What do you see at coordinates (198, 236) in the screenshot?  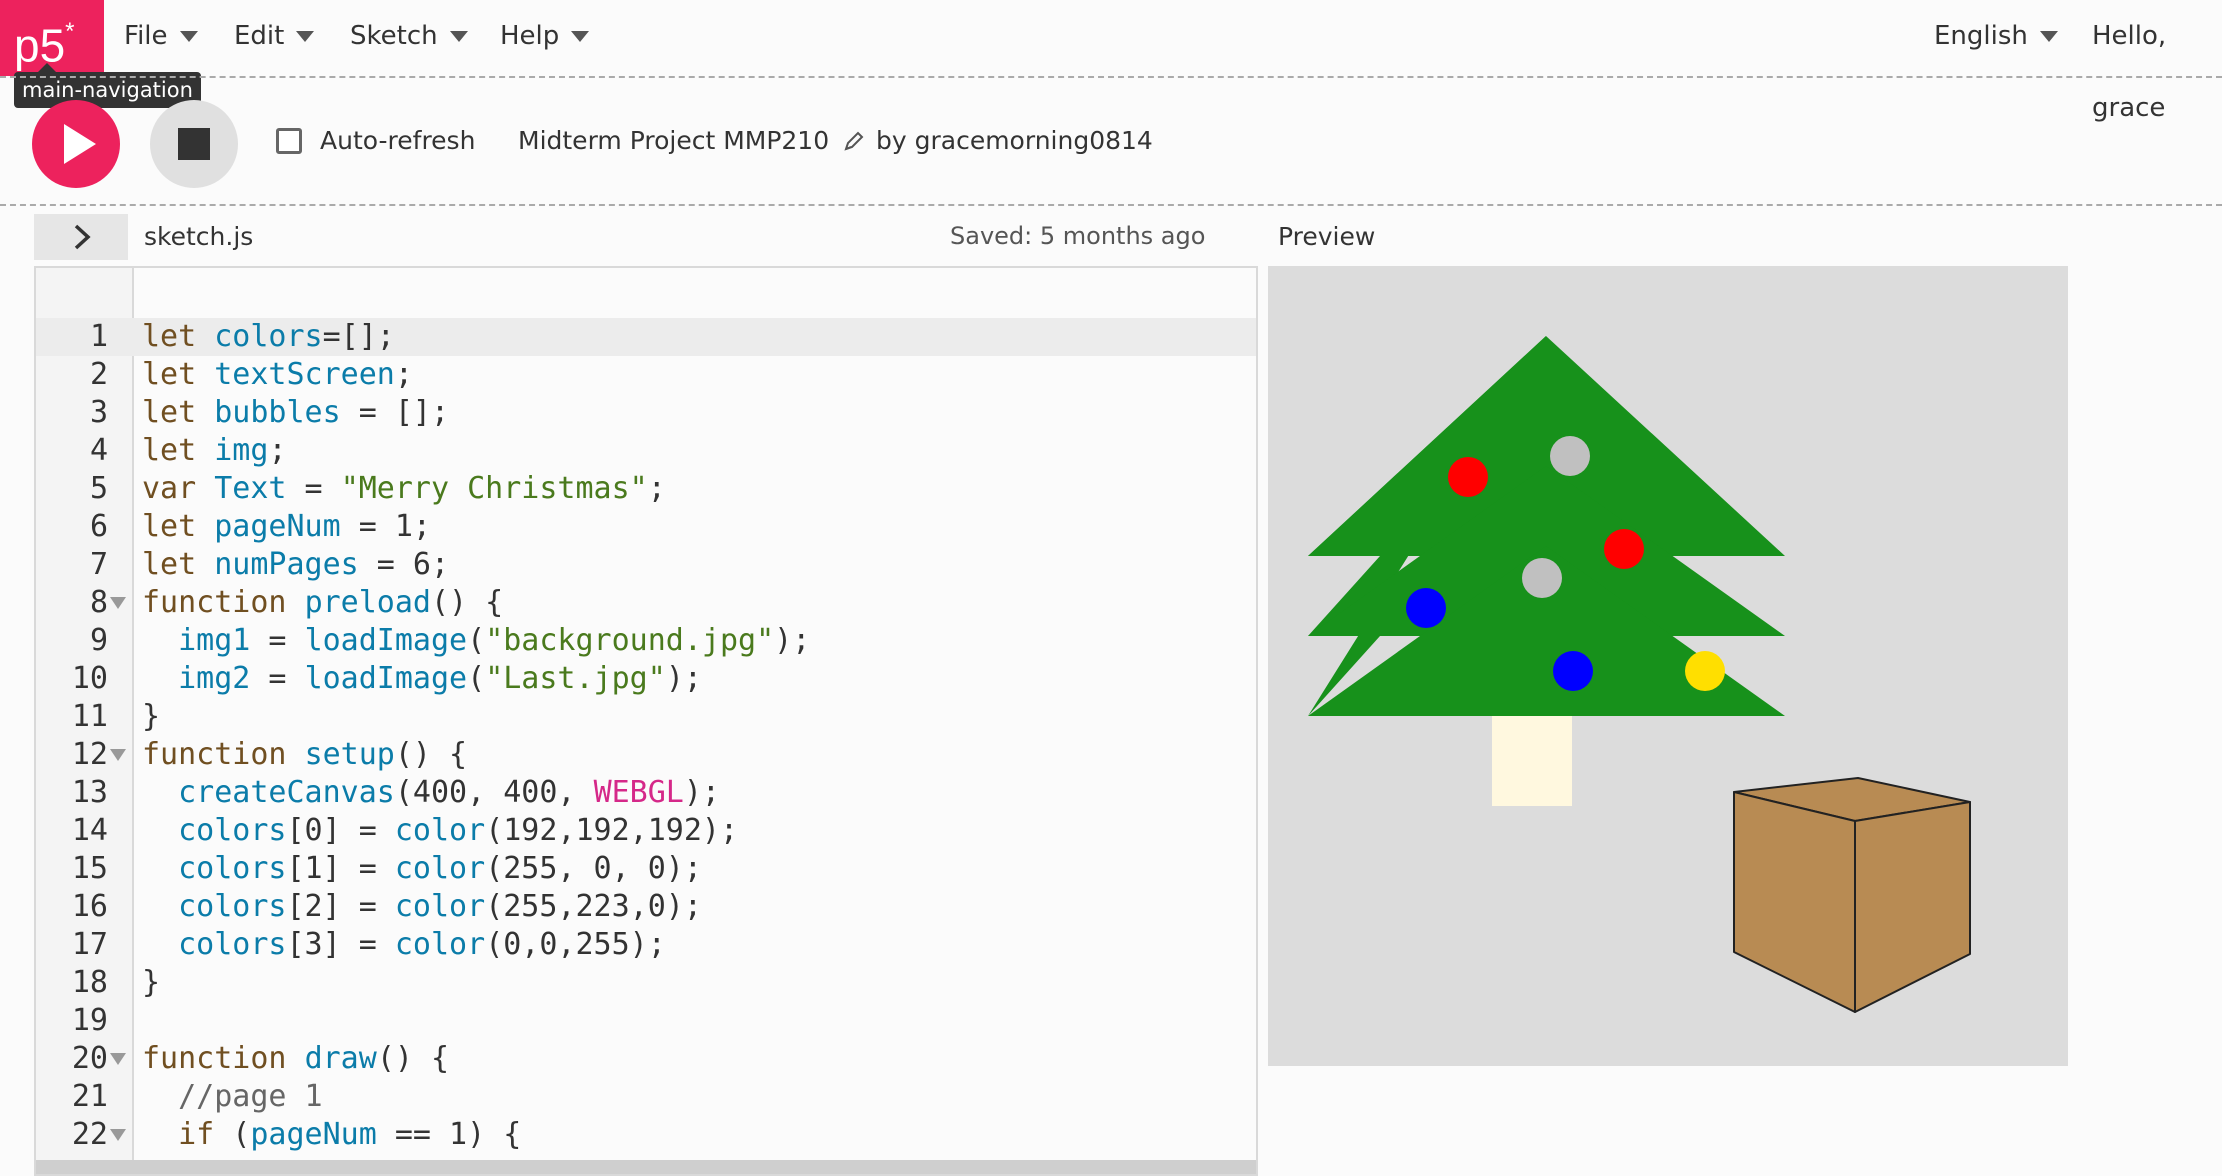 I see `file-tab: sketch.js` at bounding box center [198, 236].